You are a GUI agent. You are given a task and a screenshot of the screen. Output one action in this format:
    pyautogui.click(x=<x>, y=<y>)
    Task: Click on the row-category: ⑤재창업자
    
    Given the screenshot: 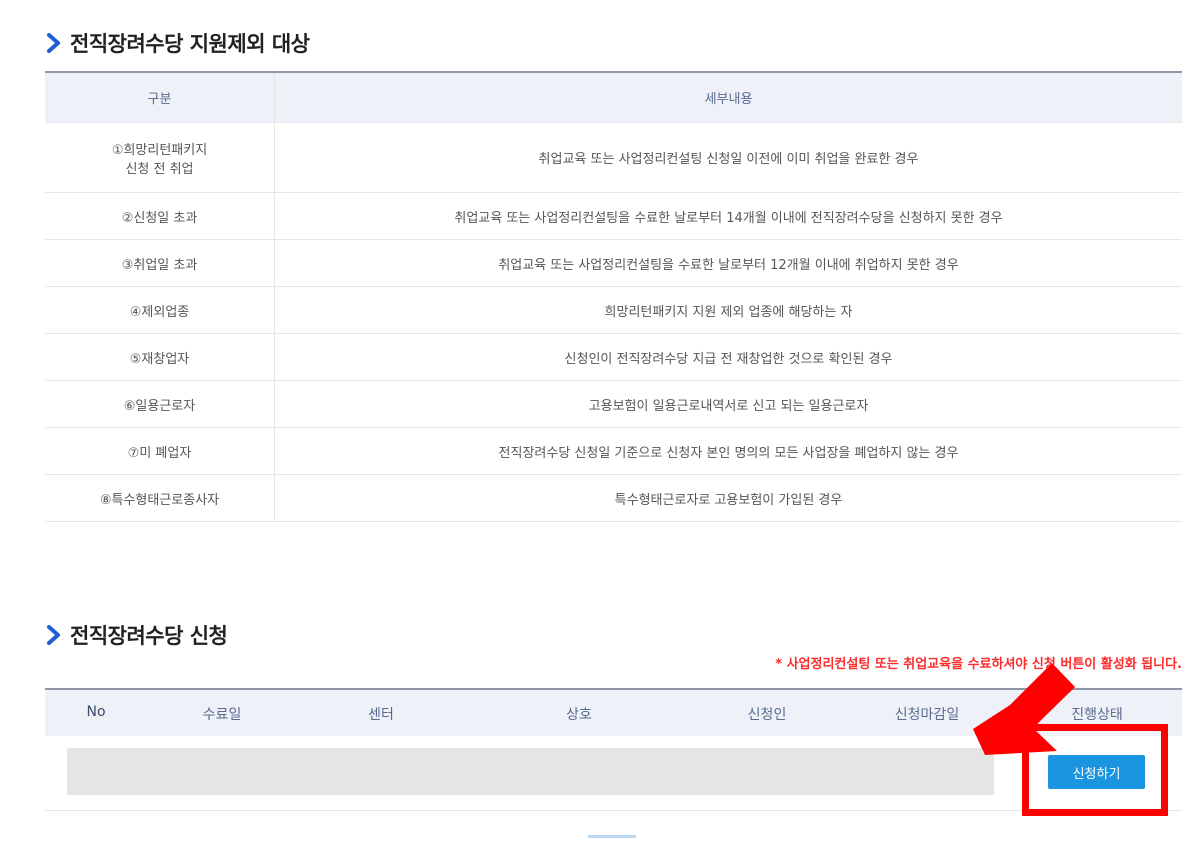 What is the action you would take?
    pyautogui.click(x=160, y=357)
    